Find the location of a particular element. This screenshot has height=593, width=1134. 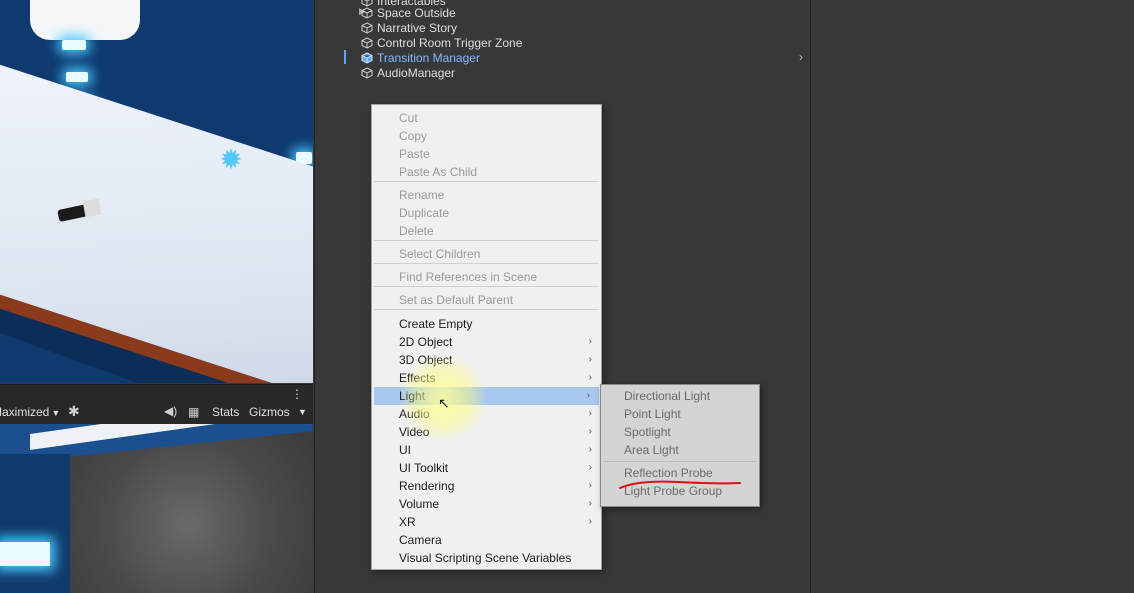

bug-icon: ✱ is located at coordinates (74, 411).